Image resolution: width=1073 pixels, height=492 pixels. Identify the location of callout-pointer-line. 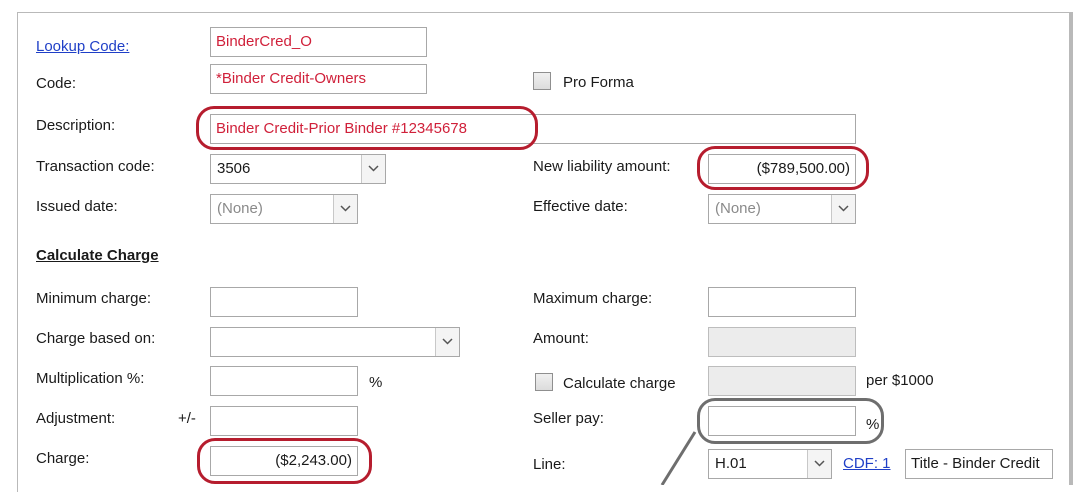
(678, 458).